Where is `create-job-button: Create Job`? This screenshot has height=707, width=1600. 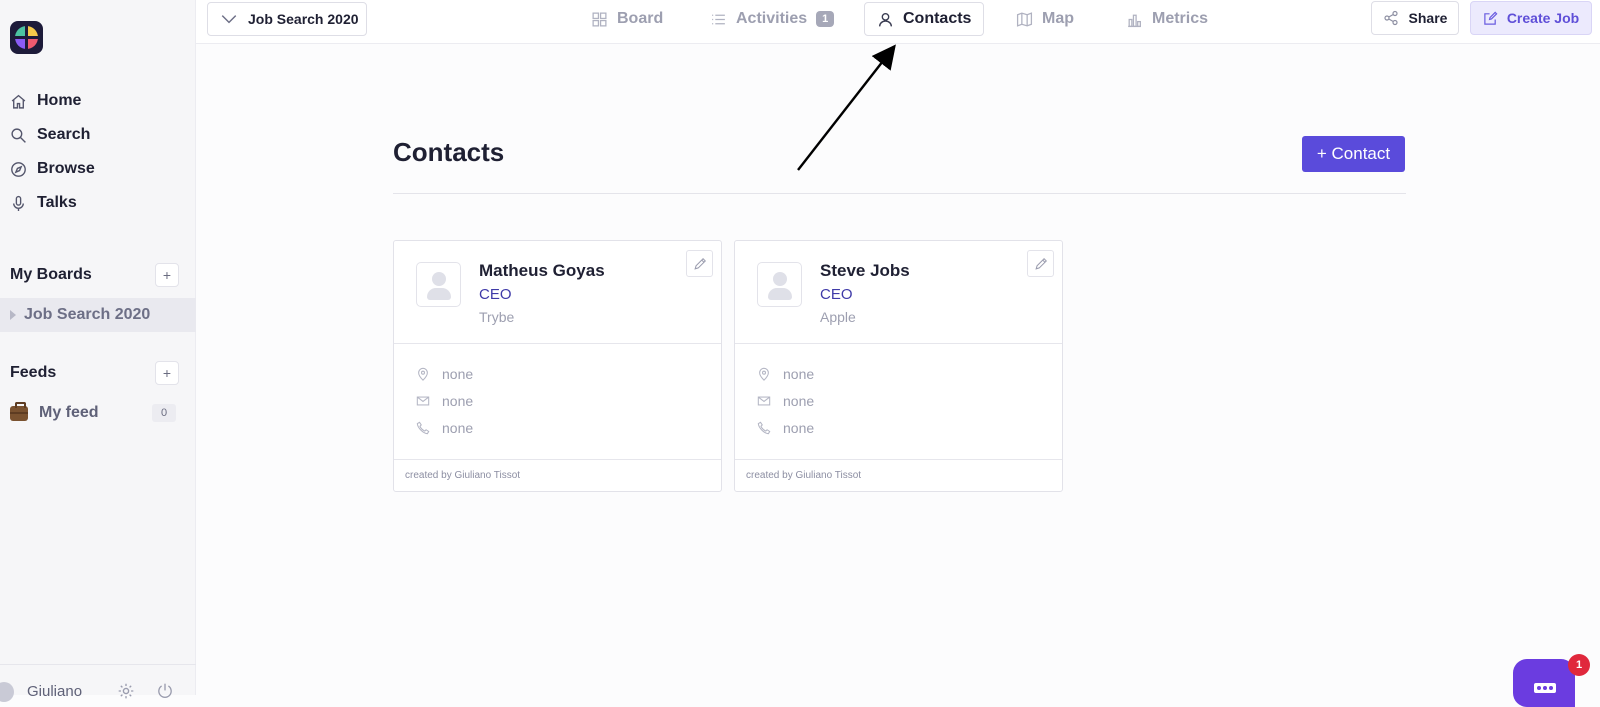 create-job-button: Create Job is located at coordinates (1531, 18).